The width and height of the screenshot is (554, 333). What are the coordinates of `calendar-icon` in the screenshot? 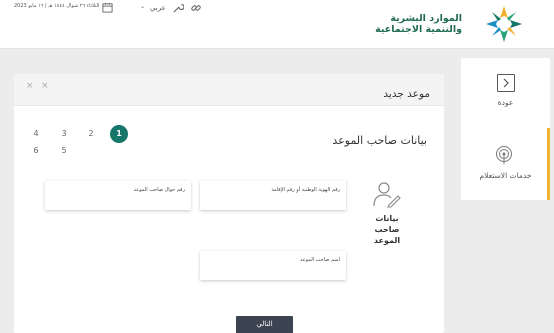 It's located at (107, 7).